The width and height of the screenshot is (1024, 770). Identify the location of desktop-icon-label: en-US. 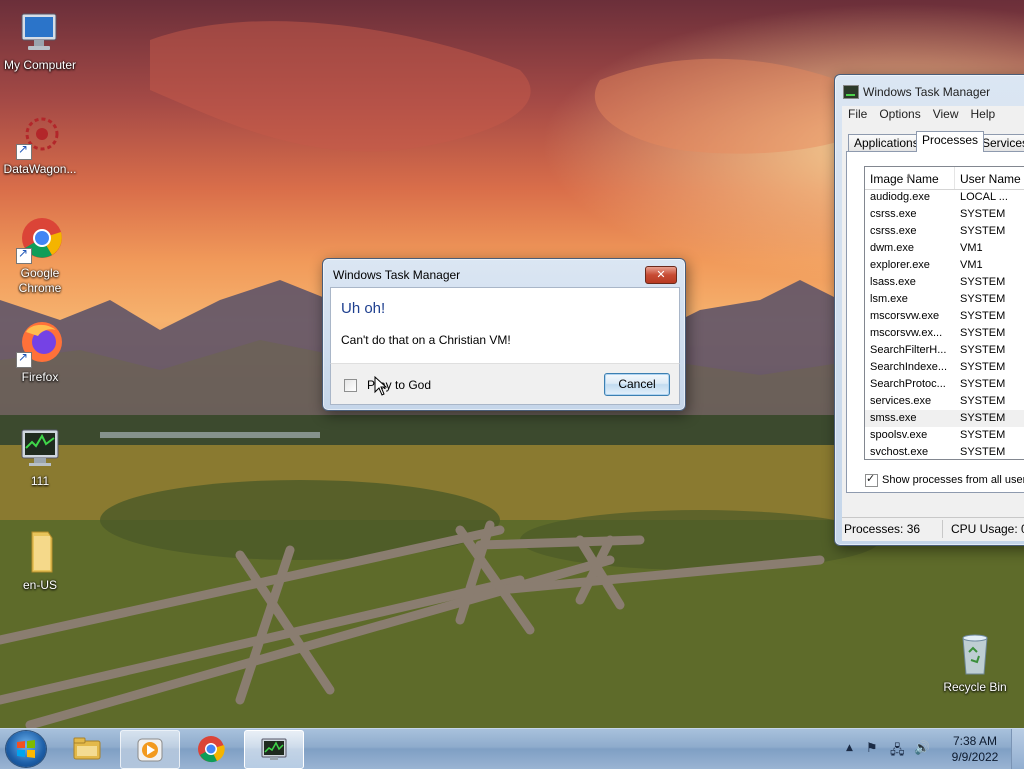
(39, 585).